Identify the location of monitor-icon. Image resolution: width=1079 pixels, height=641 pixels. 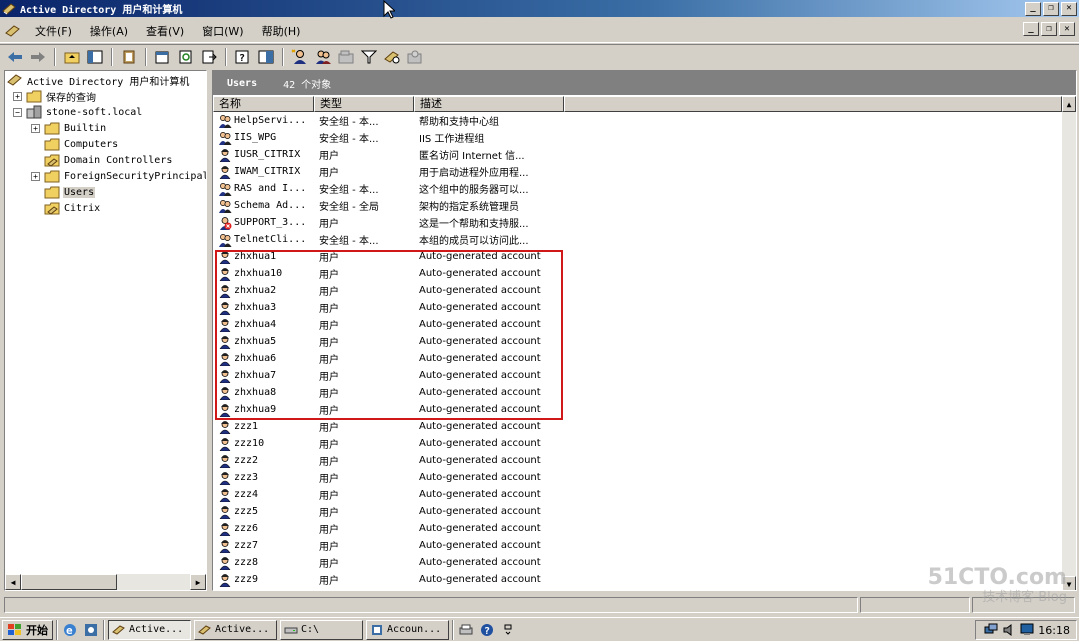
(1027, 630).